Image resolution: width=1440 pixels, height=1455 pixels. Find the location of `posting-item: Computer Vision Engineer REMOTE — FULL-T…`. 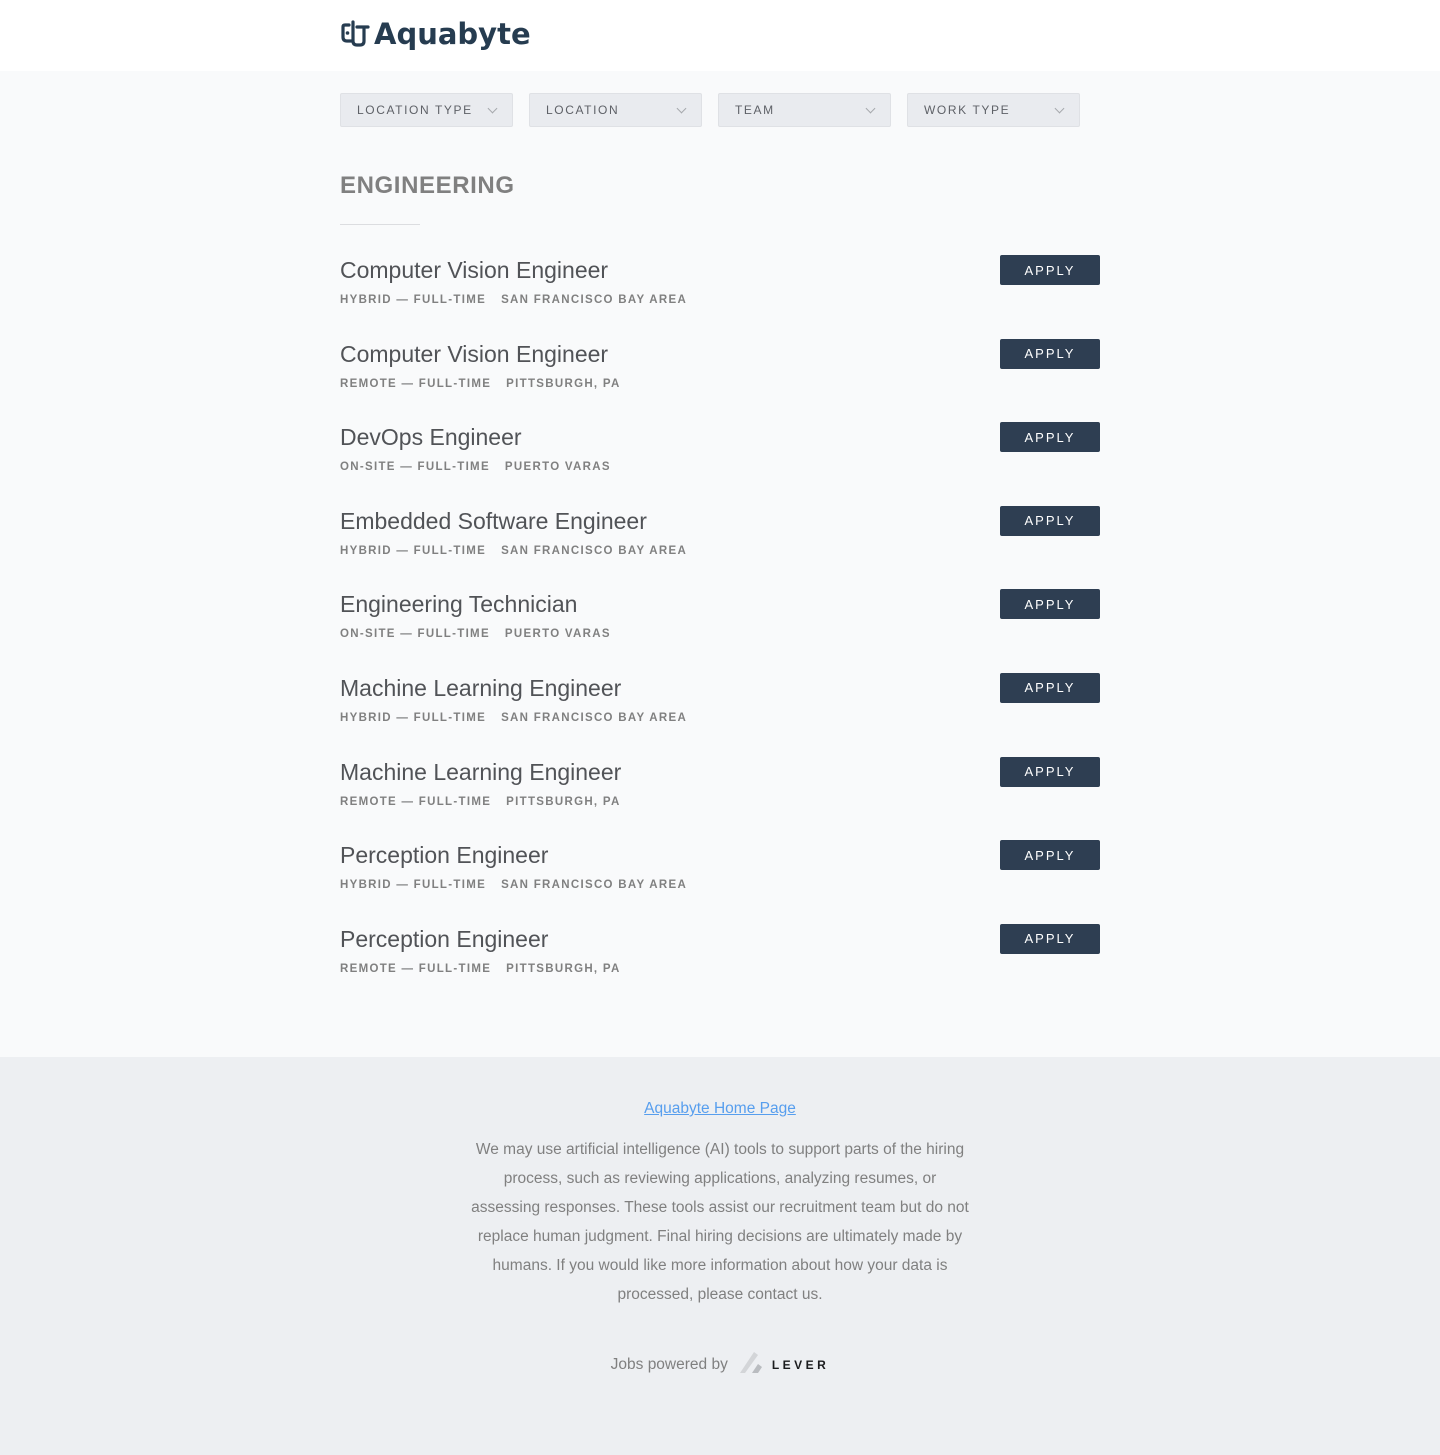

posting-item: Computer Vision Engineer REMOTE — FULL-T… is located at coordinates (720, 380).